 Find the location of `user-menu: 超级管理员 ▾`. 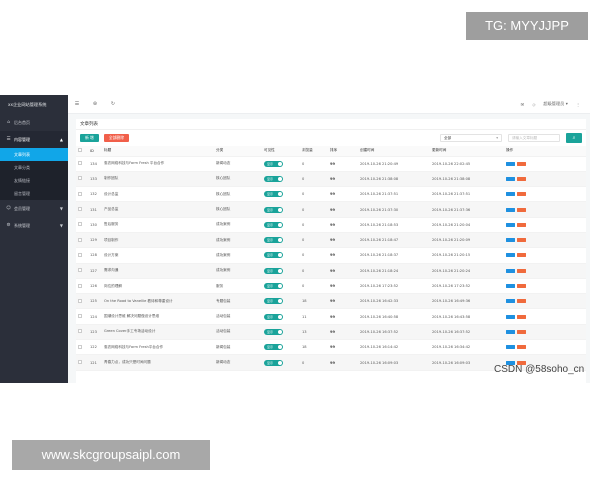

user-menu: 超级管理员 ▾ is located at coordinates (555, 104).